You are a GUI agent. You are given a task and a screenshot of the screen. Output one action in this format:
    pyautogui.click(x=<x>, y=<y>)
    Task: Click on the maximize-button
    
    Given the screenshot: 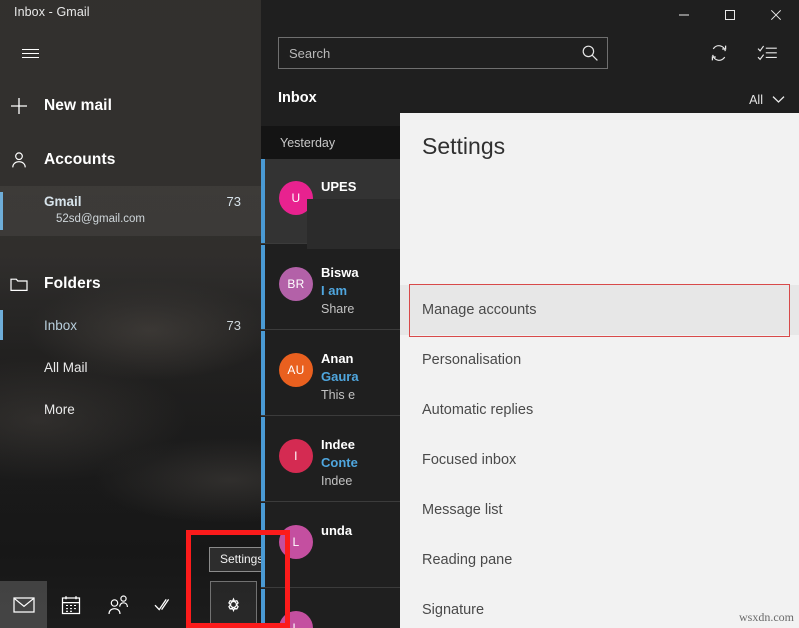 What is the action you would take?
    pyautogui.click(x=730, y=15)
    